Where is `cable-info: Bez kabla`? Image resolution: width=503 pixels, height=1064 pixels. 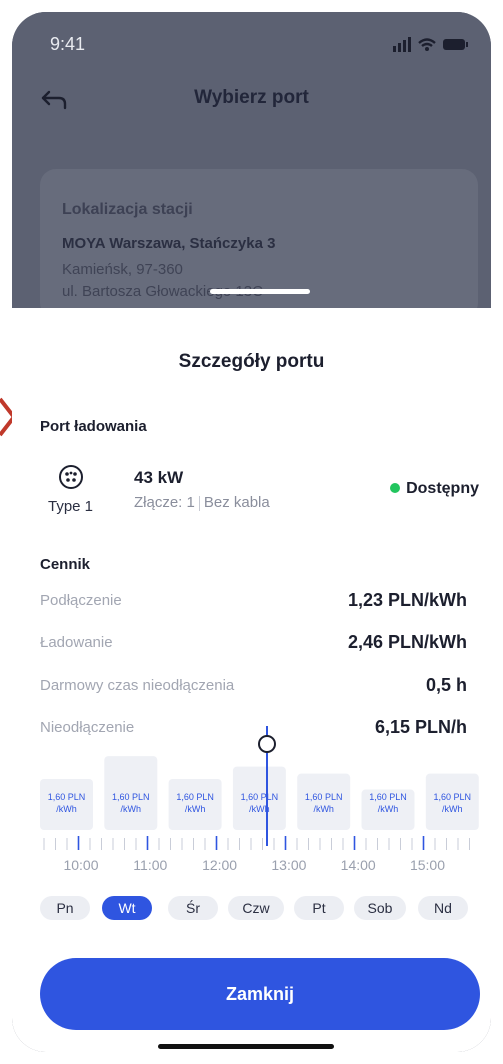 cable-info: Bez kabla is located at coordinates (236, 502).